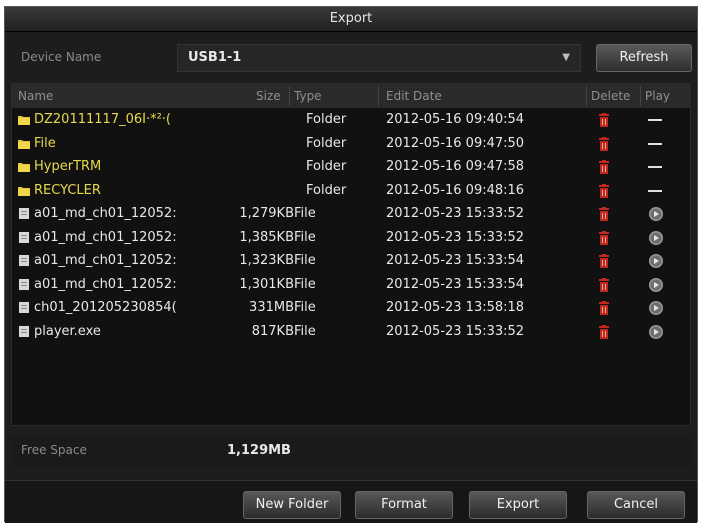 This screenshot has height=529, width=704. I want to click on device-name-label: Device Name, so click(61, 57).